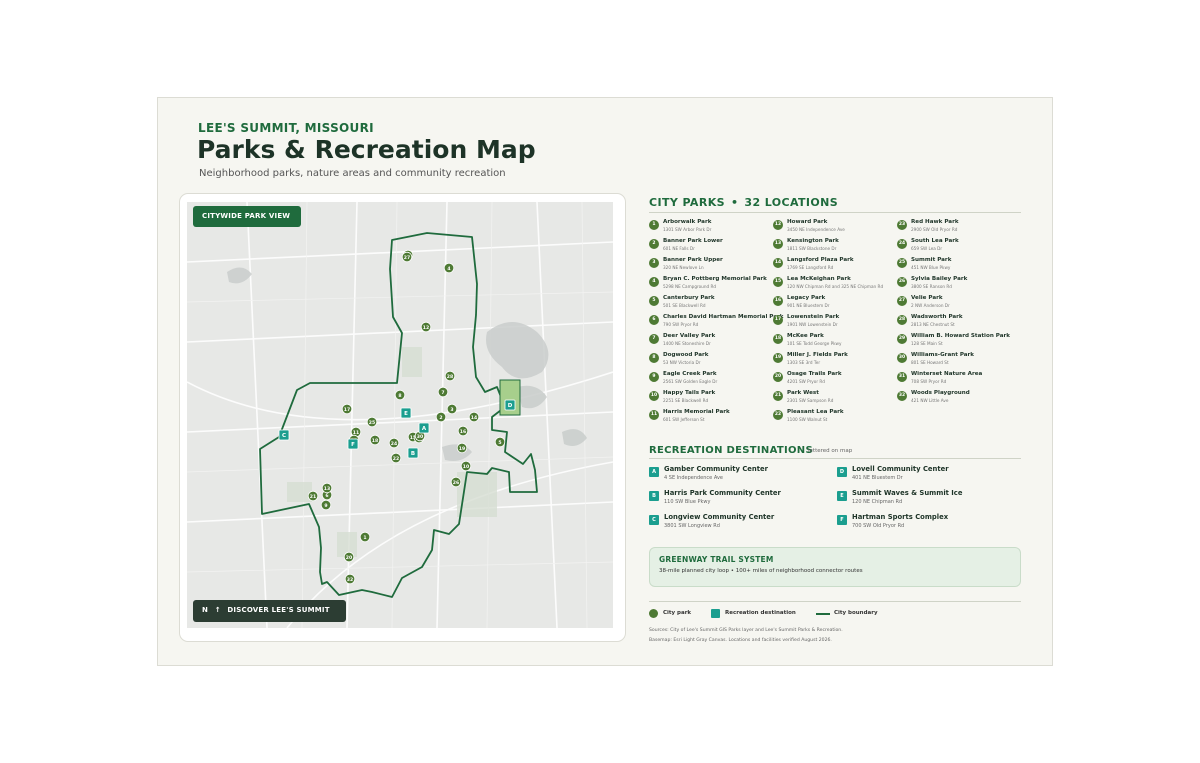 Image resolution: width=1200 pixels, height=763 pixels. Describe the element at coordinates (711, 246) in the screenshot. I see `park-list-item: 2 Banner Park Lower 601 NE Falls Dr` at that location.